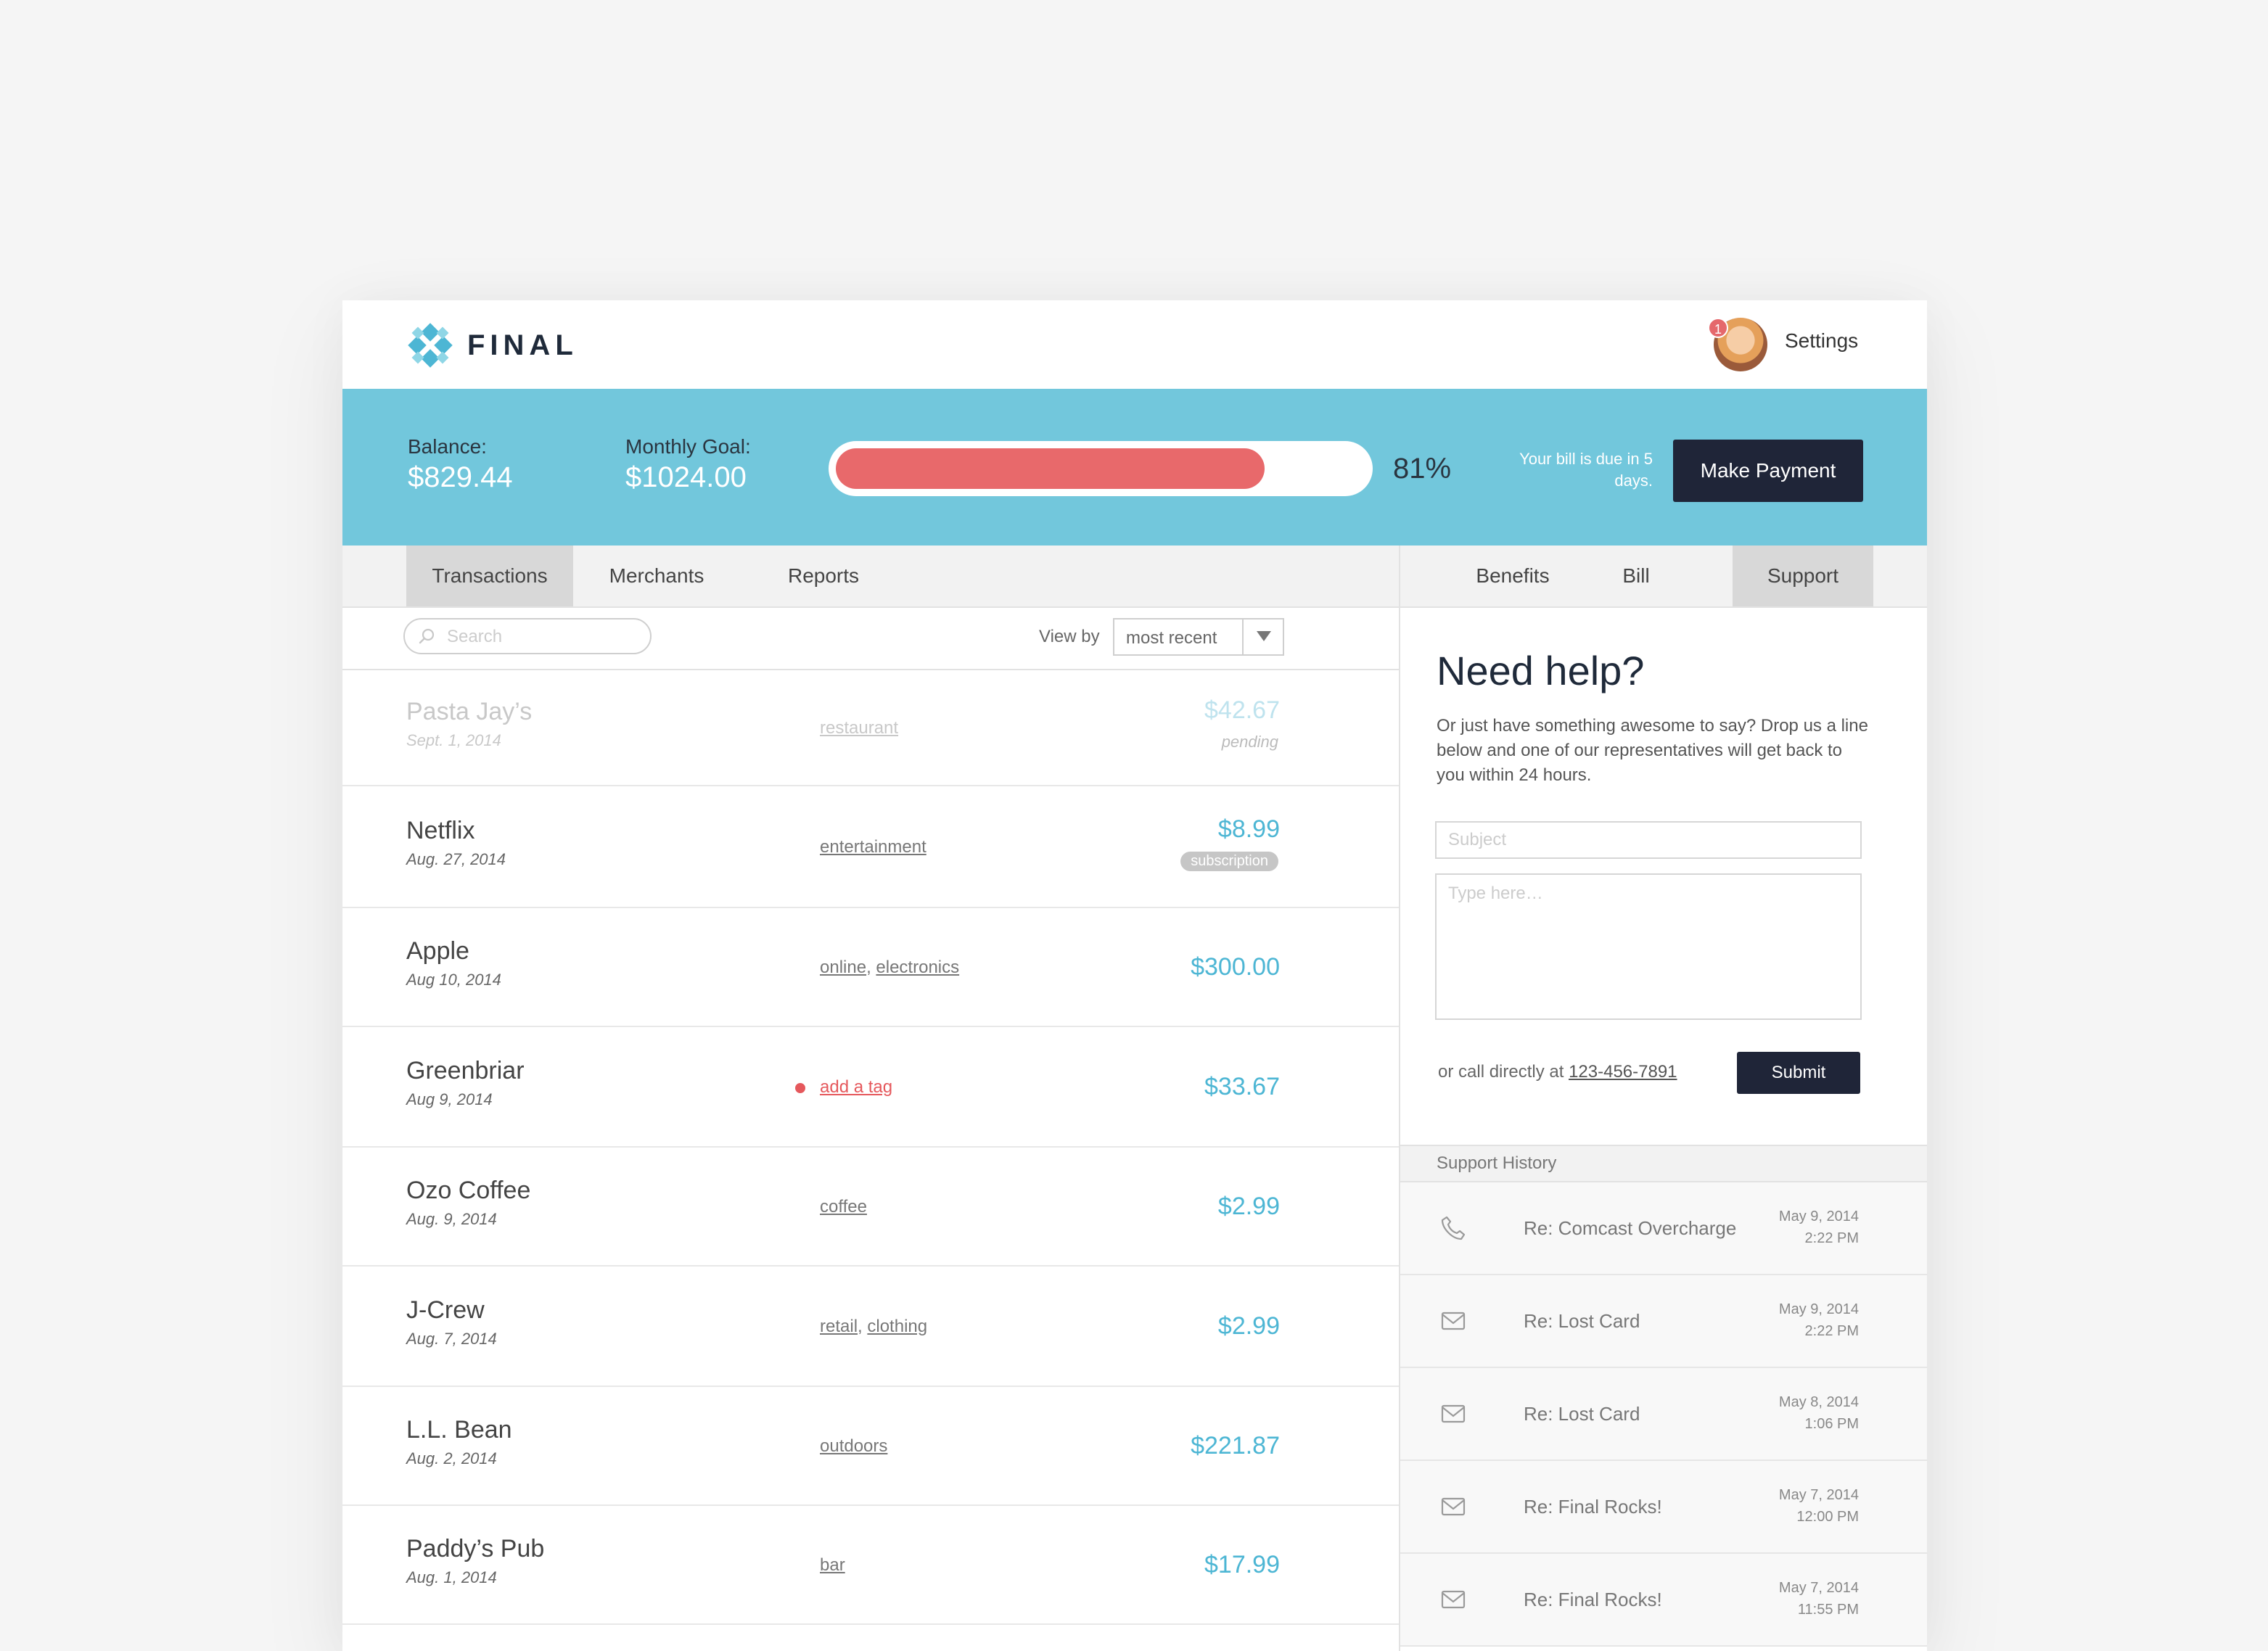 Image resolution: width=2268 pixels, height=1651 pixels. I want to click on history-subject: Re: Lost Card, so click(1582, 1321).